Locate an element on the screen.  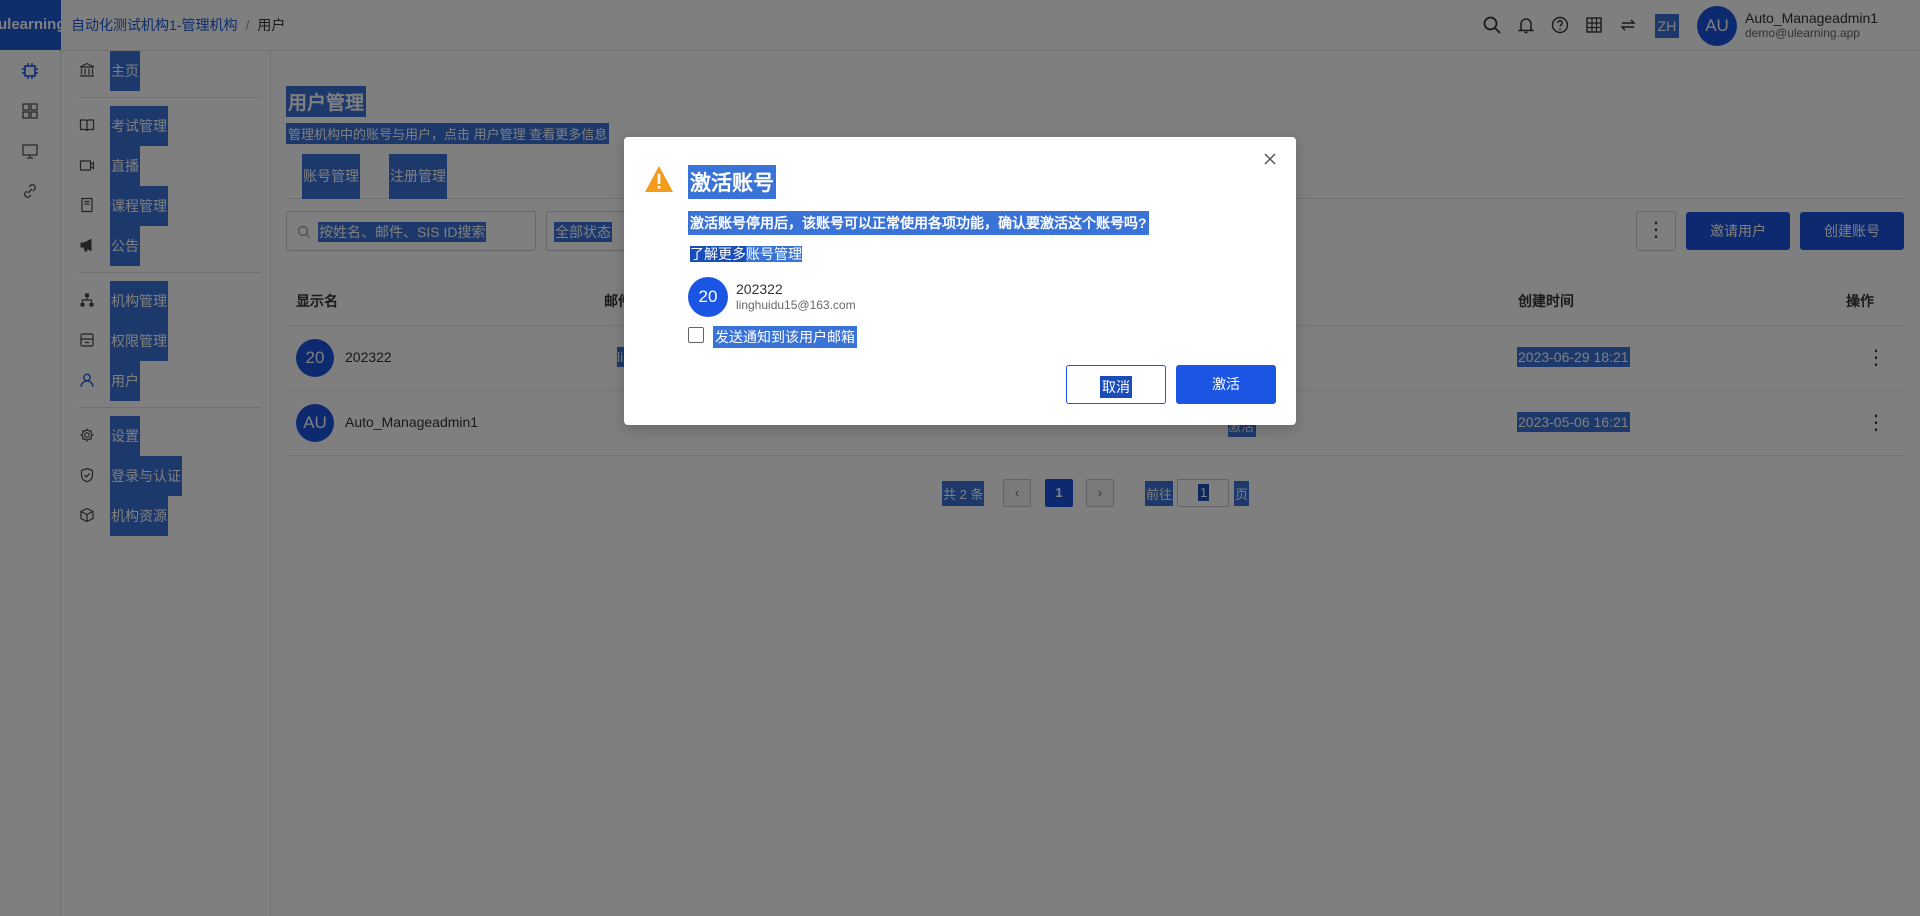
dialog-description: 激活账号停用后，该账号可以正常使用各项功能，确认要激活这个账号吗? is located at coordinates (918, 223).